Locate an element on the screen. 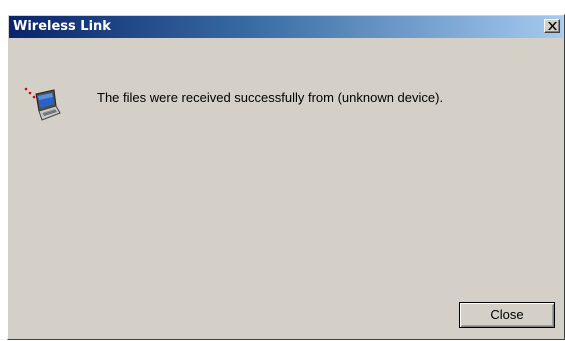 The image size is (565, 341). title-close-button is located at coordinates (552, 26).